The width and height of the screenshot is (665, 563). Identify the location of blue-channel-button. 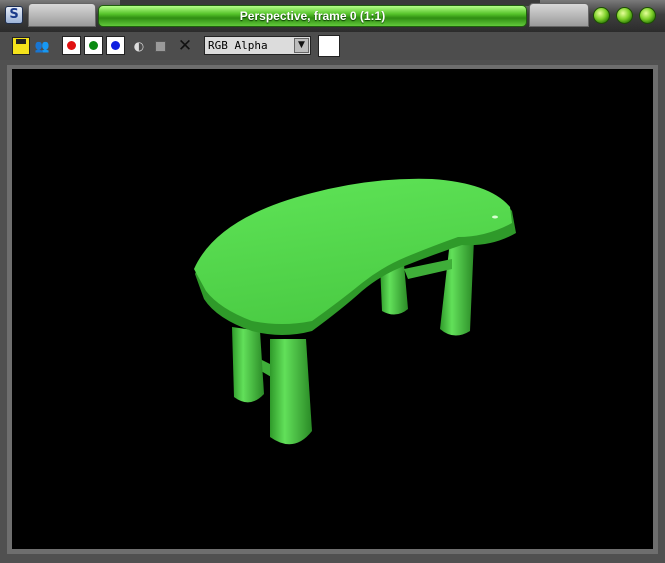
(115, 45).